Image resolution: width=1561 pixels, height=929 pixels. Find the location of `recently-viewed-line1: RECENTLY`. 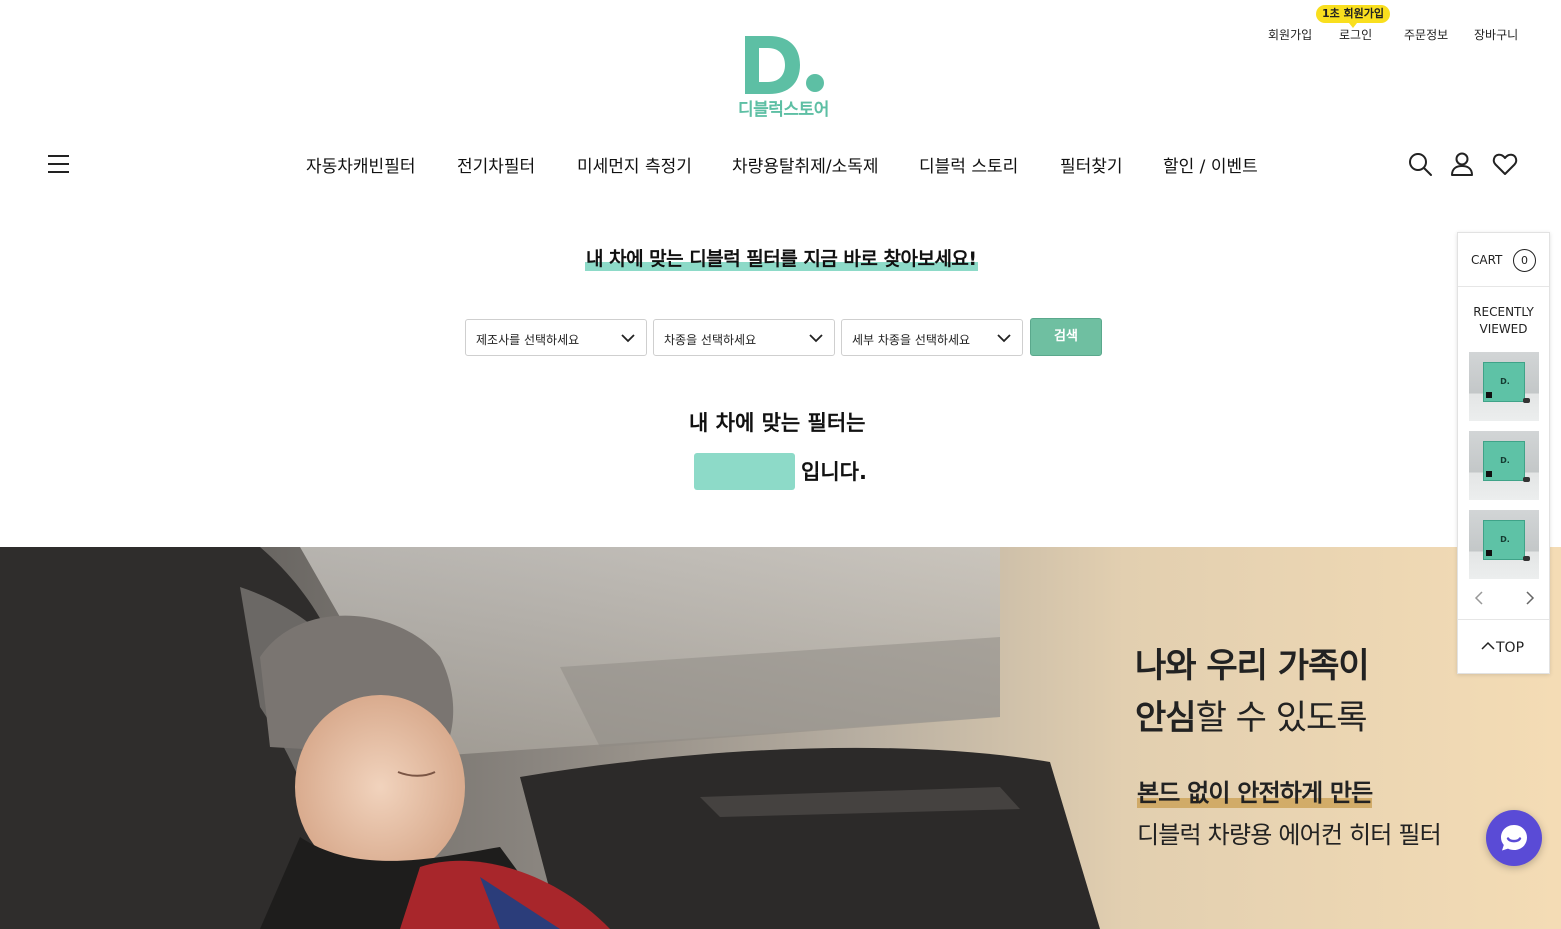

recently-viewed-line1: RECENTLY is located at coordinates (1503, 312).